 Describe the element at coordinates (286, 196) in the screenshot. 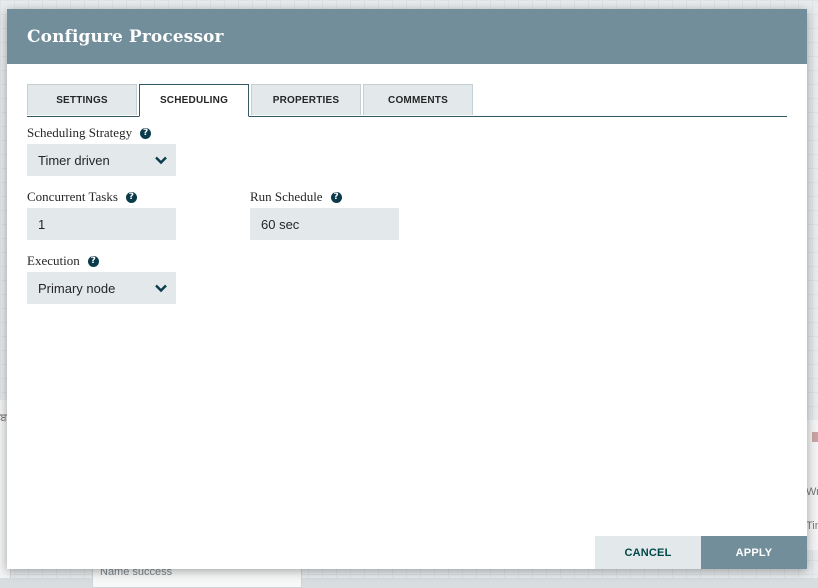

I see `run-schedule-label-text: Run Schedule` at that location.